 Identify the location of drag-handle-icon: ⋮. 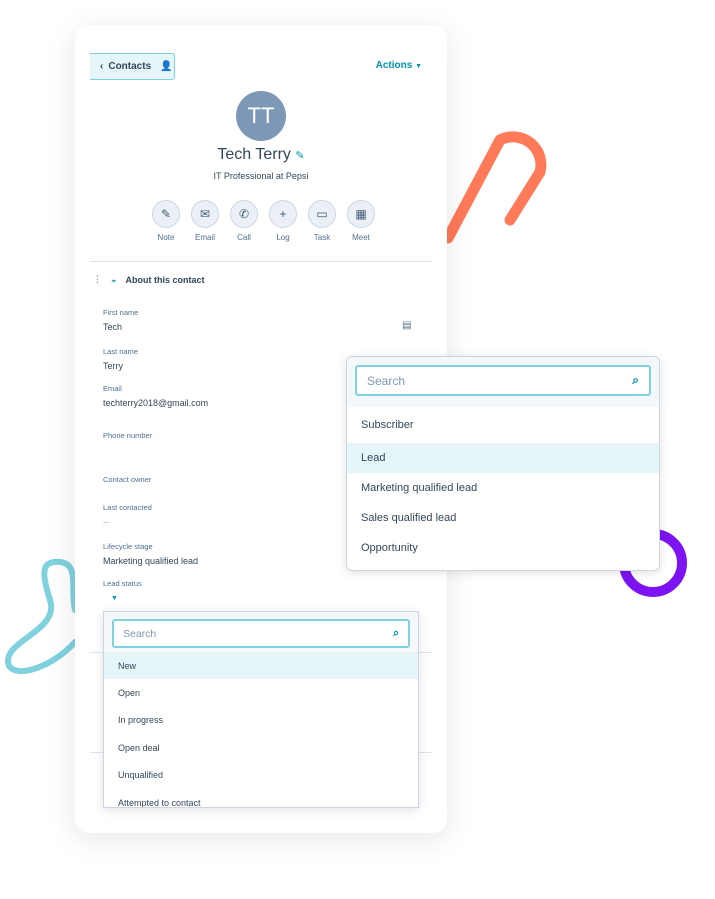
(97, 279).